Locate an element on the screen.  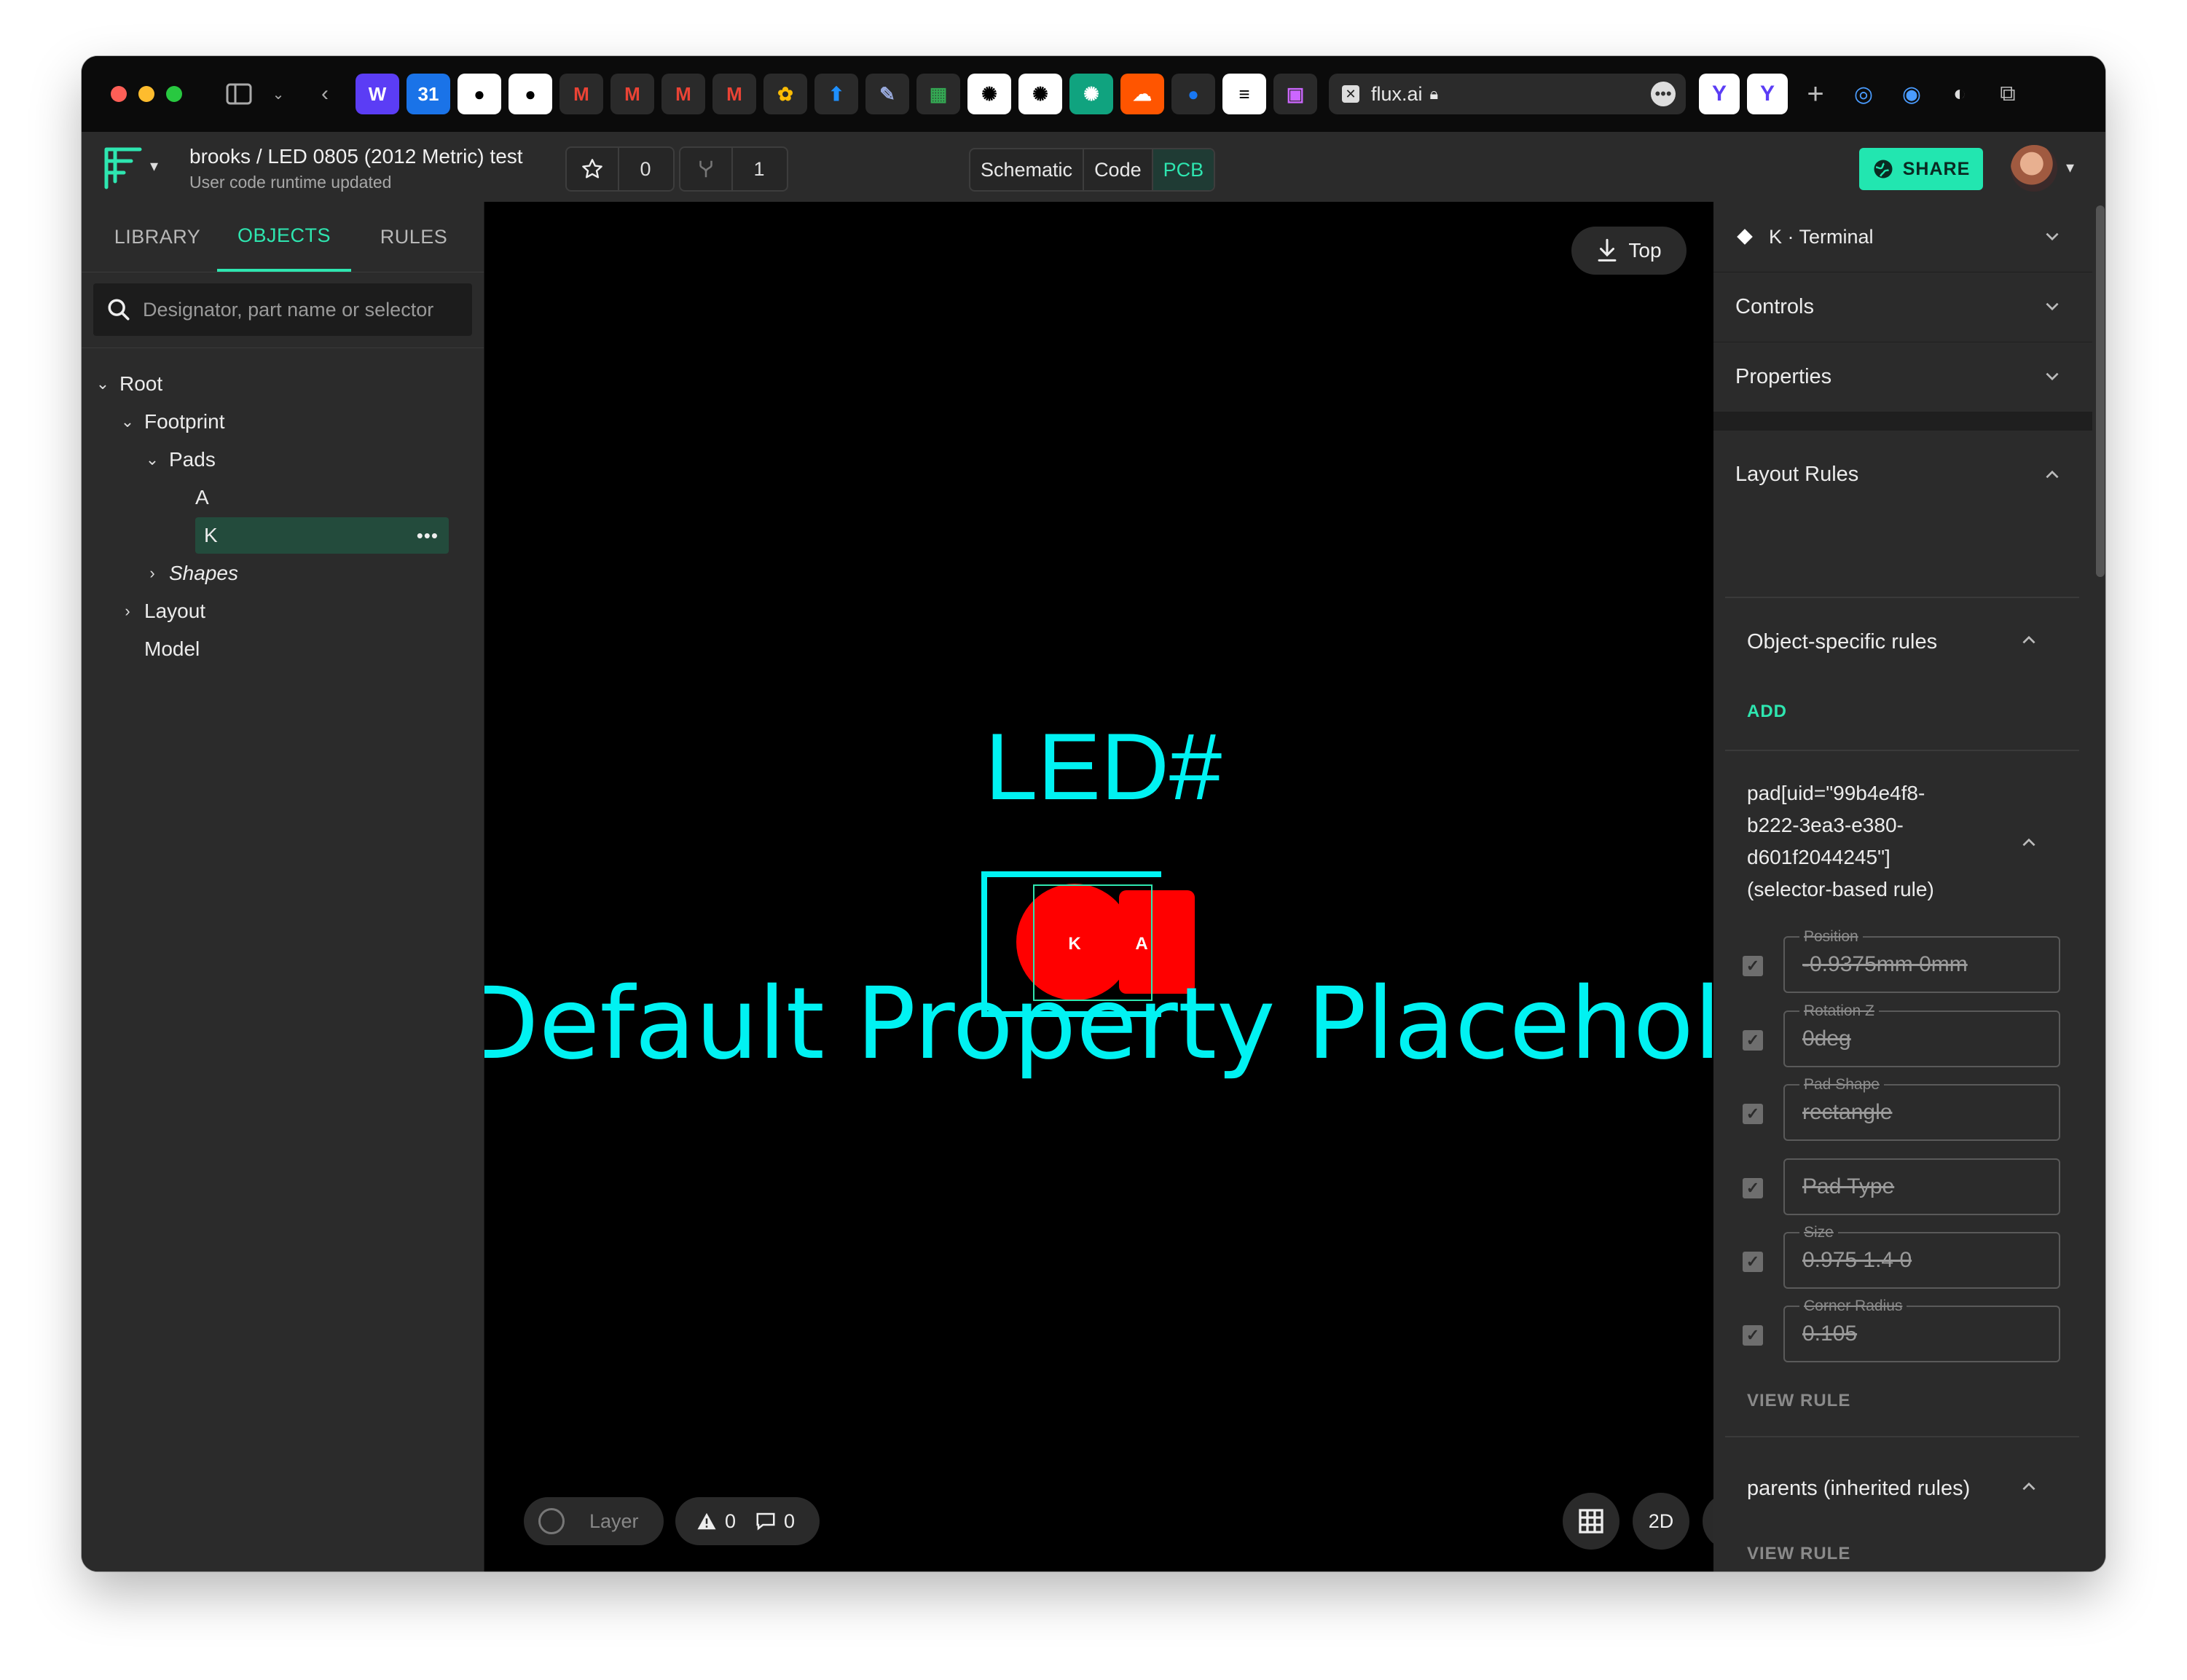
user-menu-caret-icon: ▾ is located at coordinates (2070, 167).